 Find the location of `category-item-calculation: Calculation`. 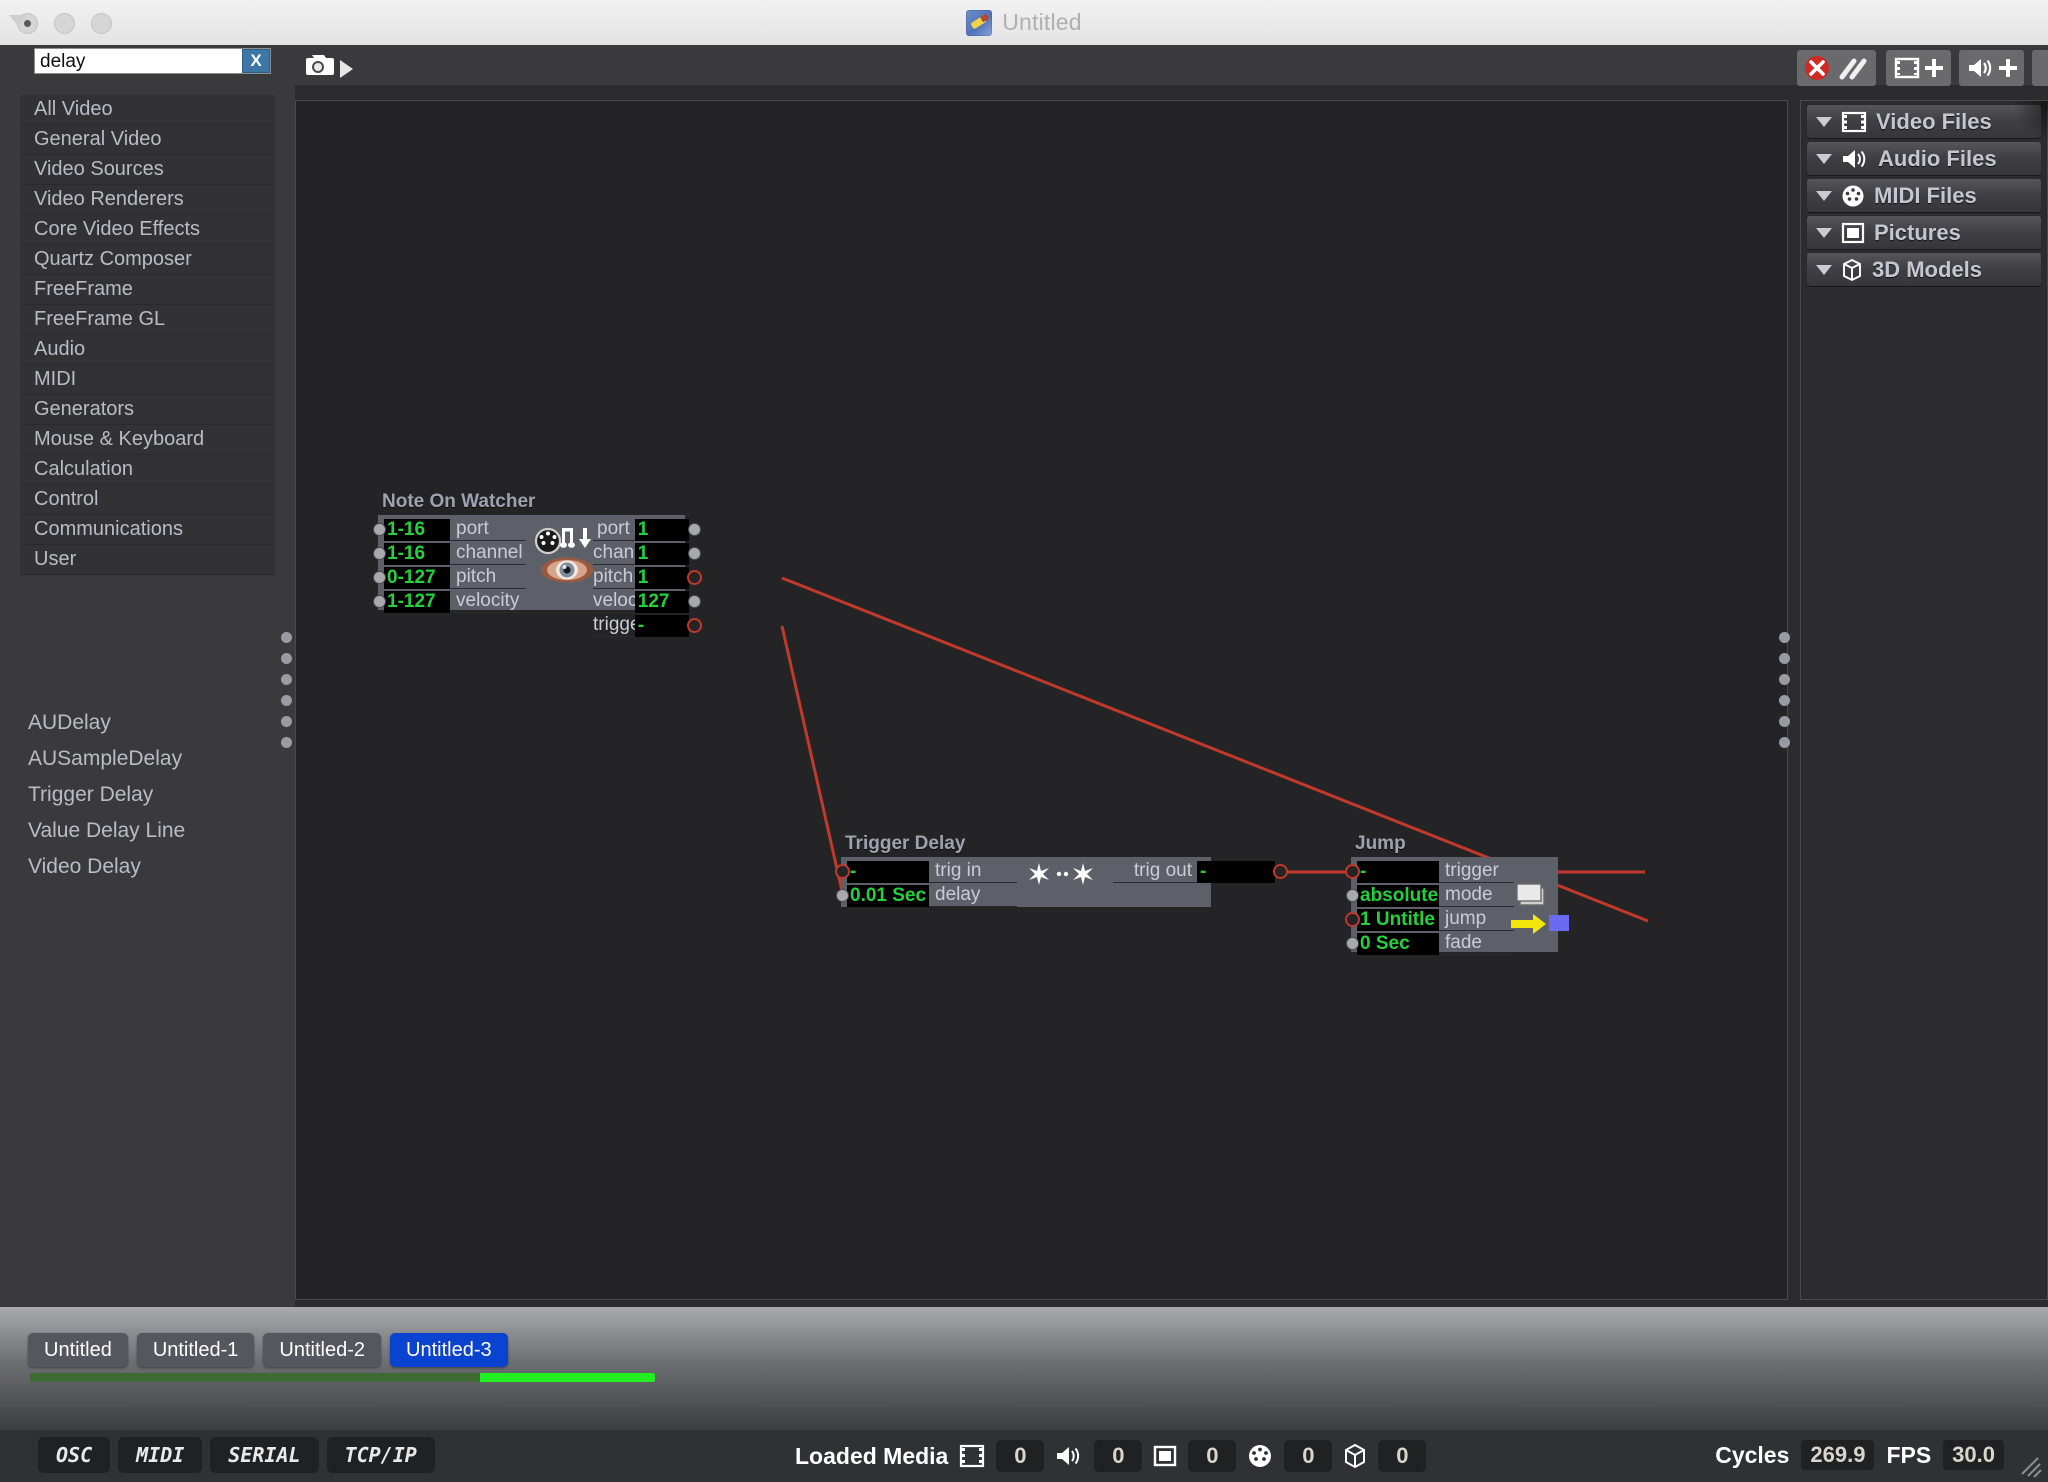

category-item-calculation: Calculation is located at coordinates (147, 470).